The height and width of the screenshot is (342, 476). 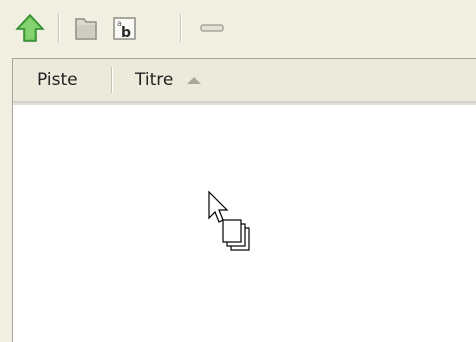 I want to click on rename-button: a b, so click(x=124, y=28).